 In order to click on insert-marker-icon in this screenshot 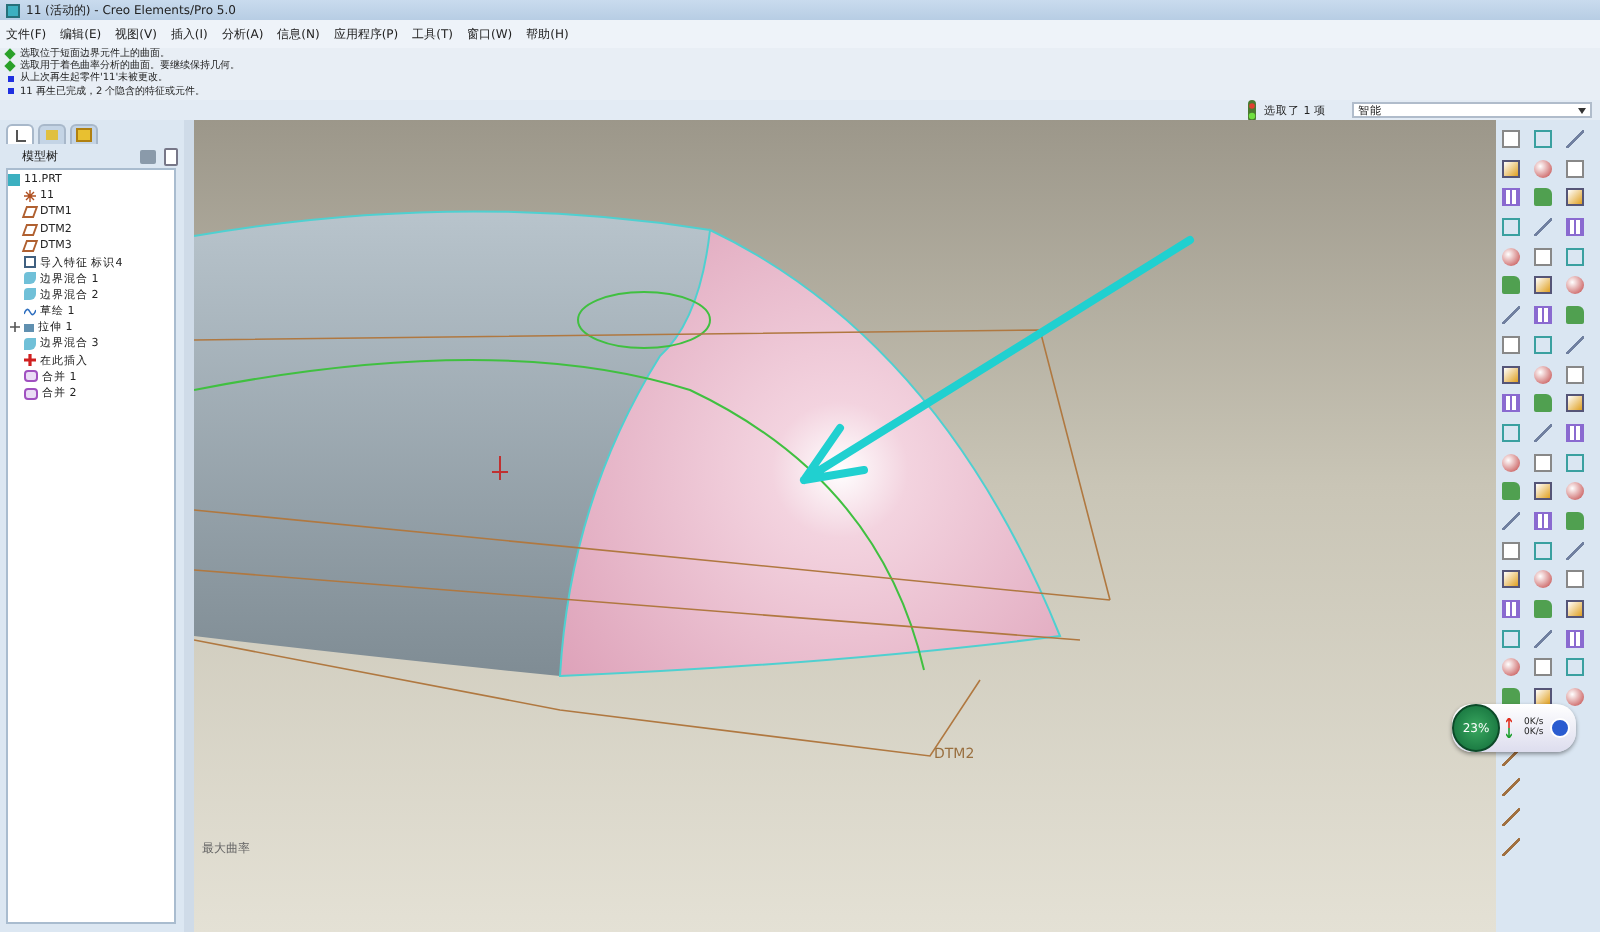, I will do `click(30, 360)`.